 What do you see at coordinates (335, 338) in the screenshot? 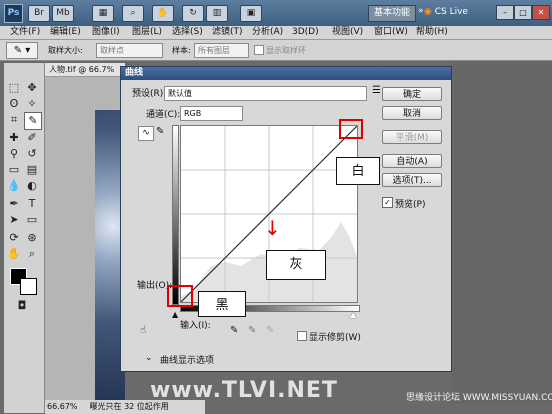
I see `show-clipping-label: 显示修剪(W)` at bounding box center [335, 338].